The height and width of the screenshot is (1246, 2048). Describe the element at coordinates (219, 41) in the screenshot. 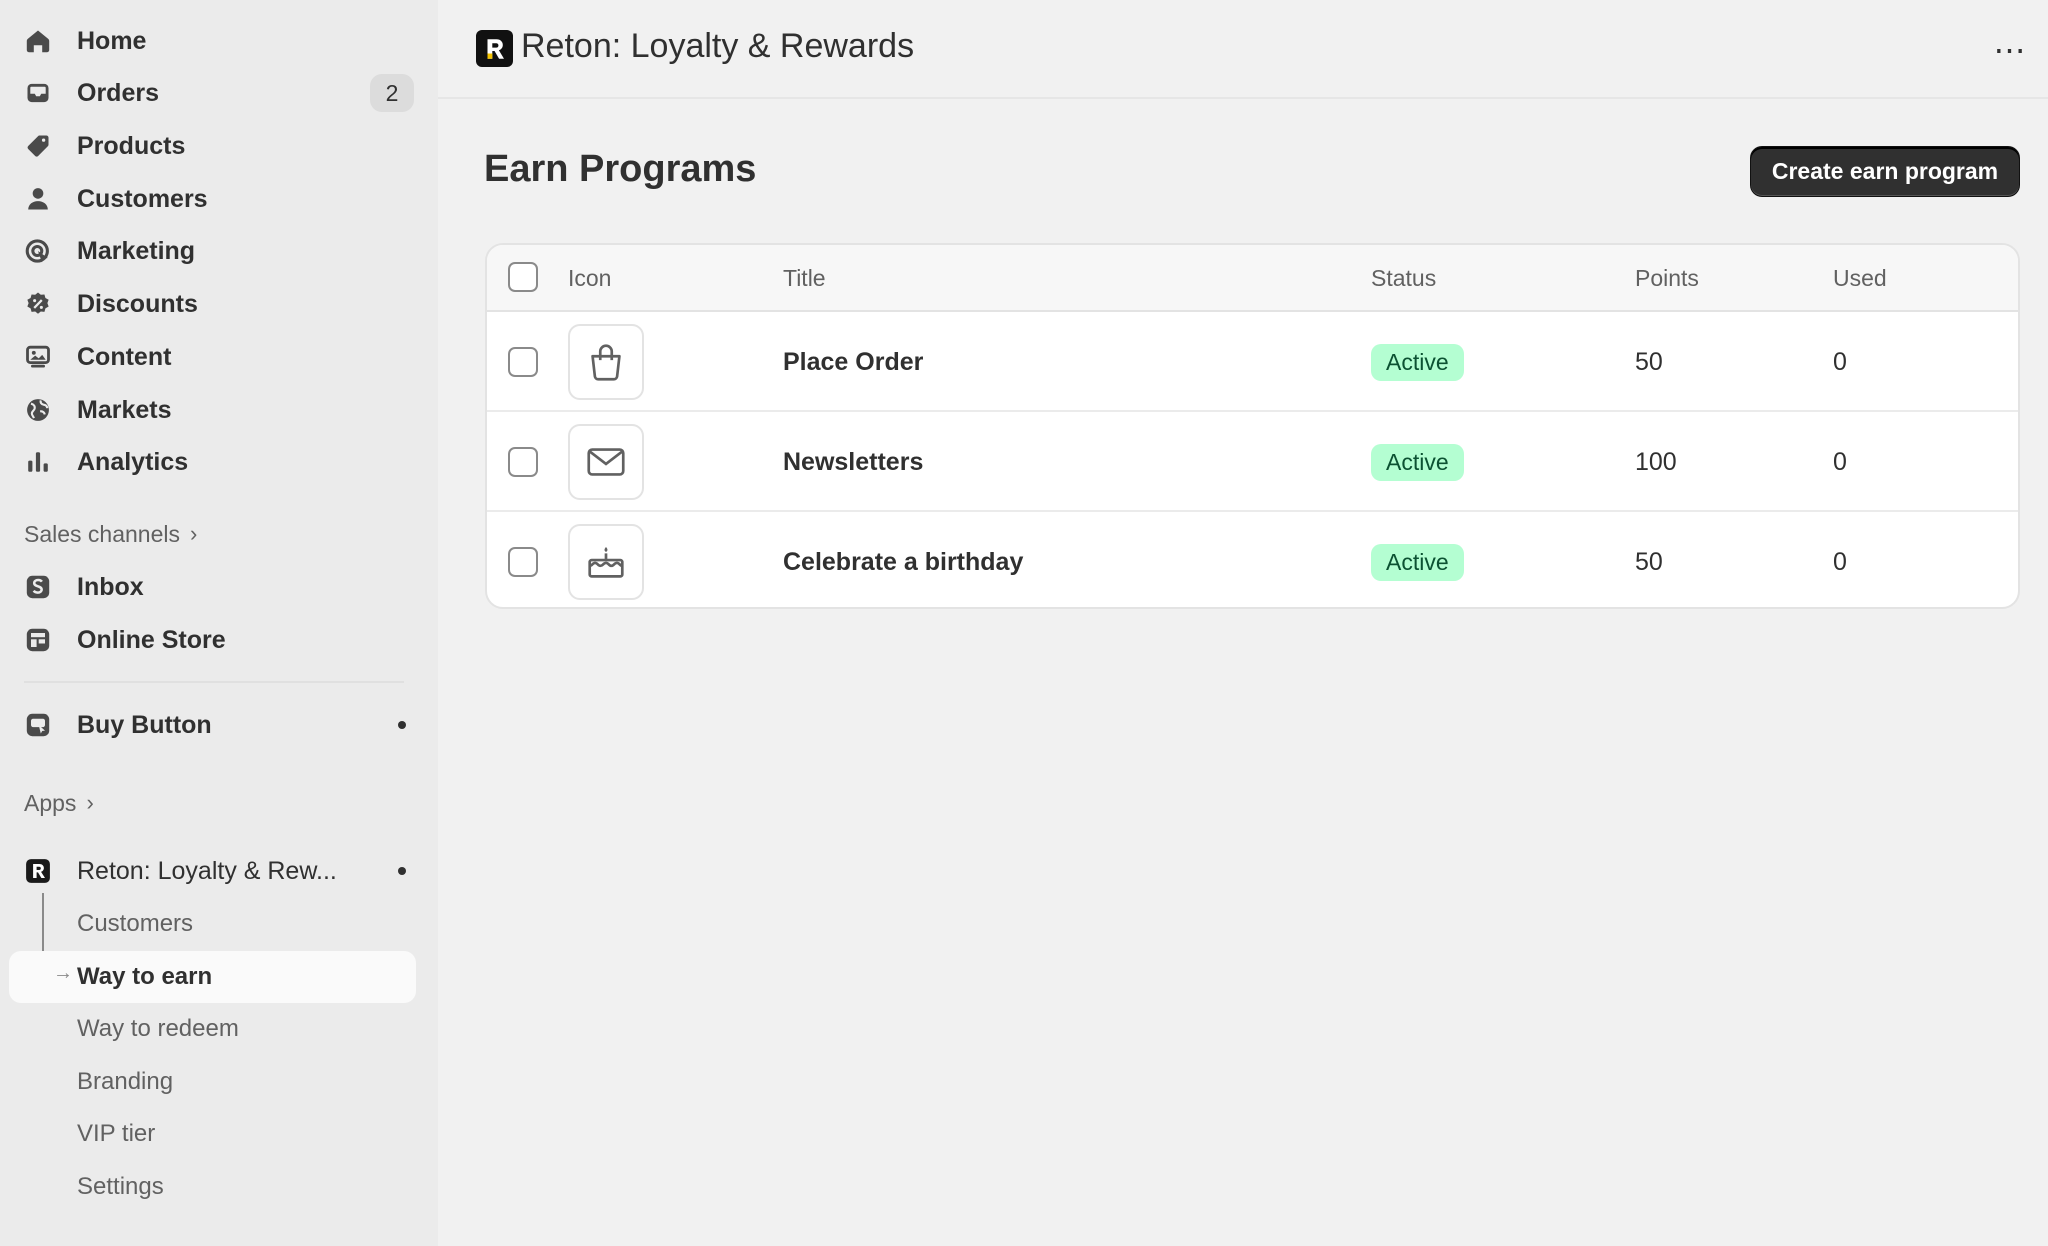

I see `sidebar-item-home: Home` at that location.